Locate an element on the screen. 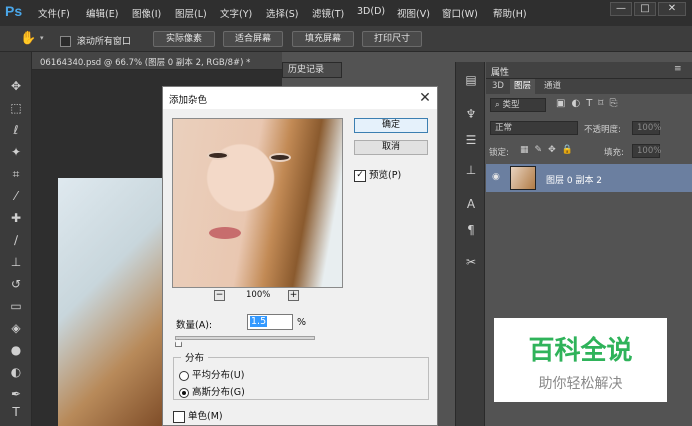 The width and height of the screenshot is (692, 426). close-icon: ✕ is located at coordinates (425, 98).